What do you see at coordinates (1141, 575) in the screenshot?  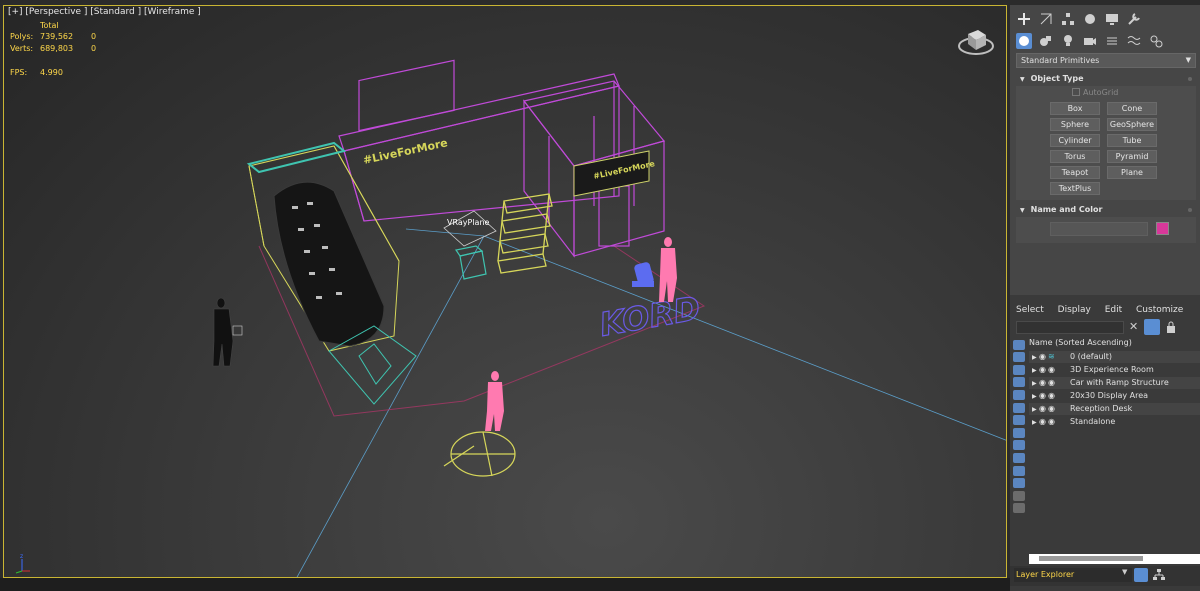 I see `layer-stack-icon` at bounding box center [1141, 575].